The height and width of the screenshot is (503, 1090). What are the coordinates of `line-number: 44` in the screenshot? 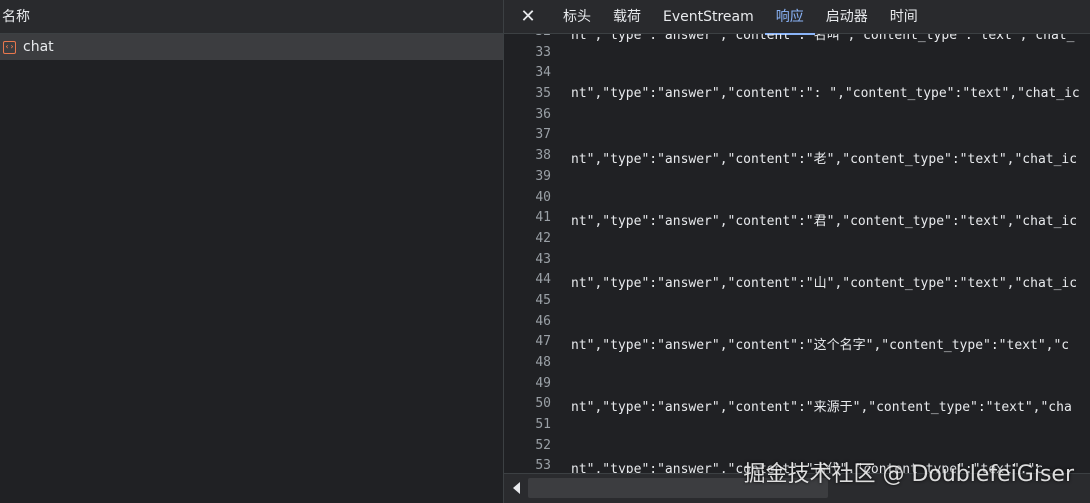 It's located at (543, 280).